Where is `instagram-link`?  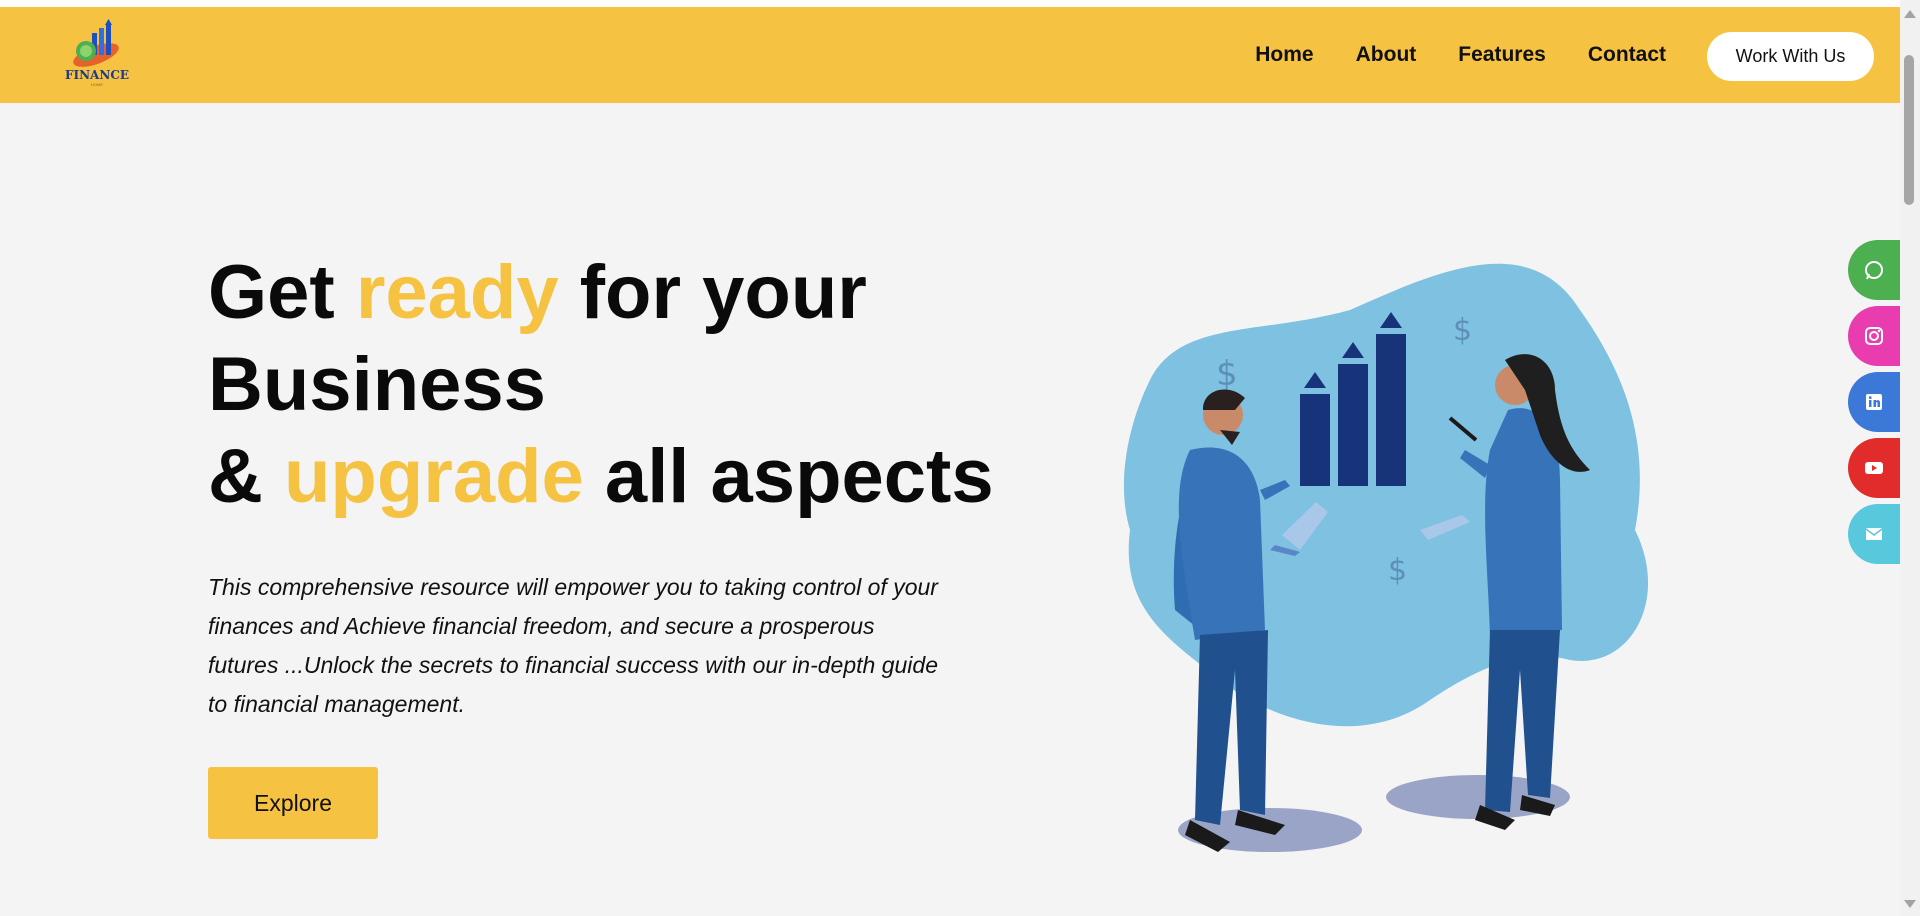
instagram-link is located at coordinates (1874, 336).